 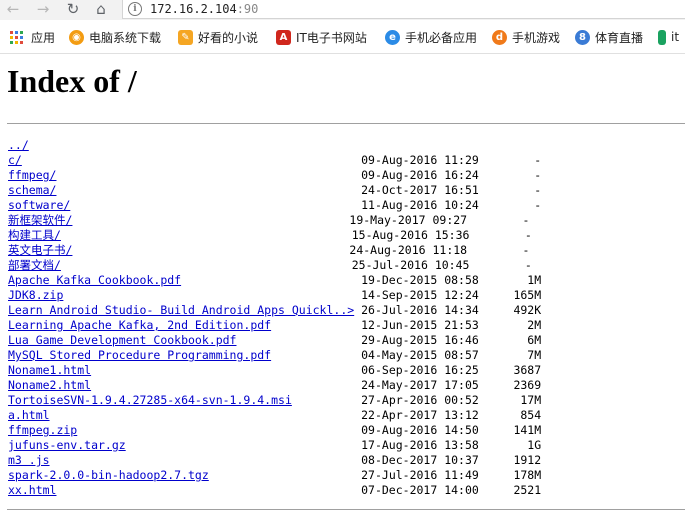 What do you see at coordinates (139, 355) in the screenshot?
I see `file-link: MySQL Stored Procedure Programming.pdf` at bounding box center [139, 355].